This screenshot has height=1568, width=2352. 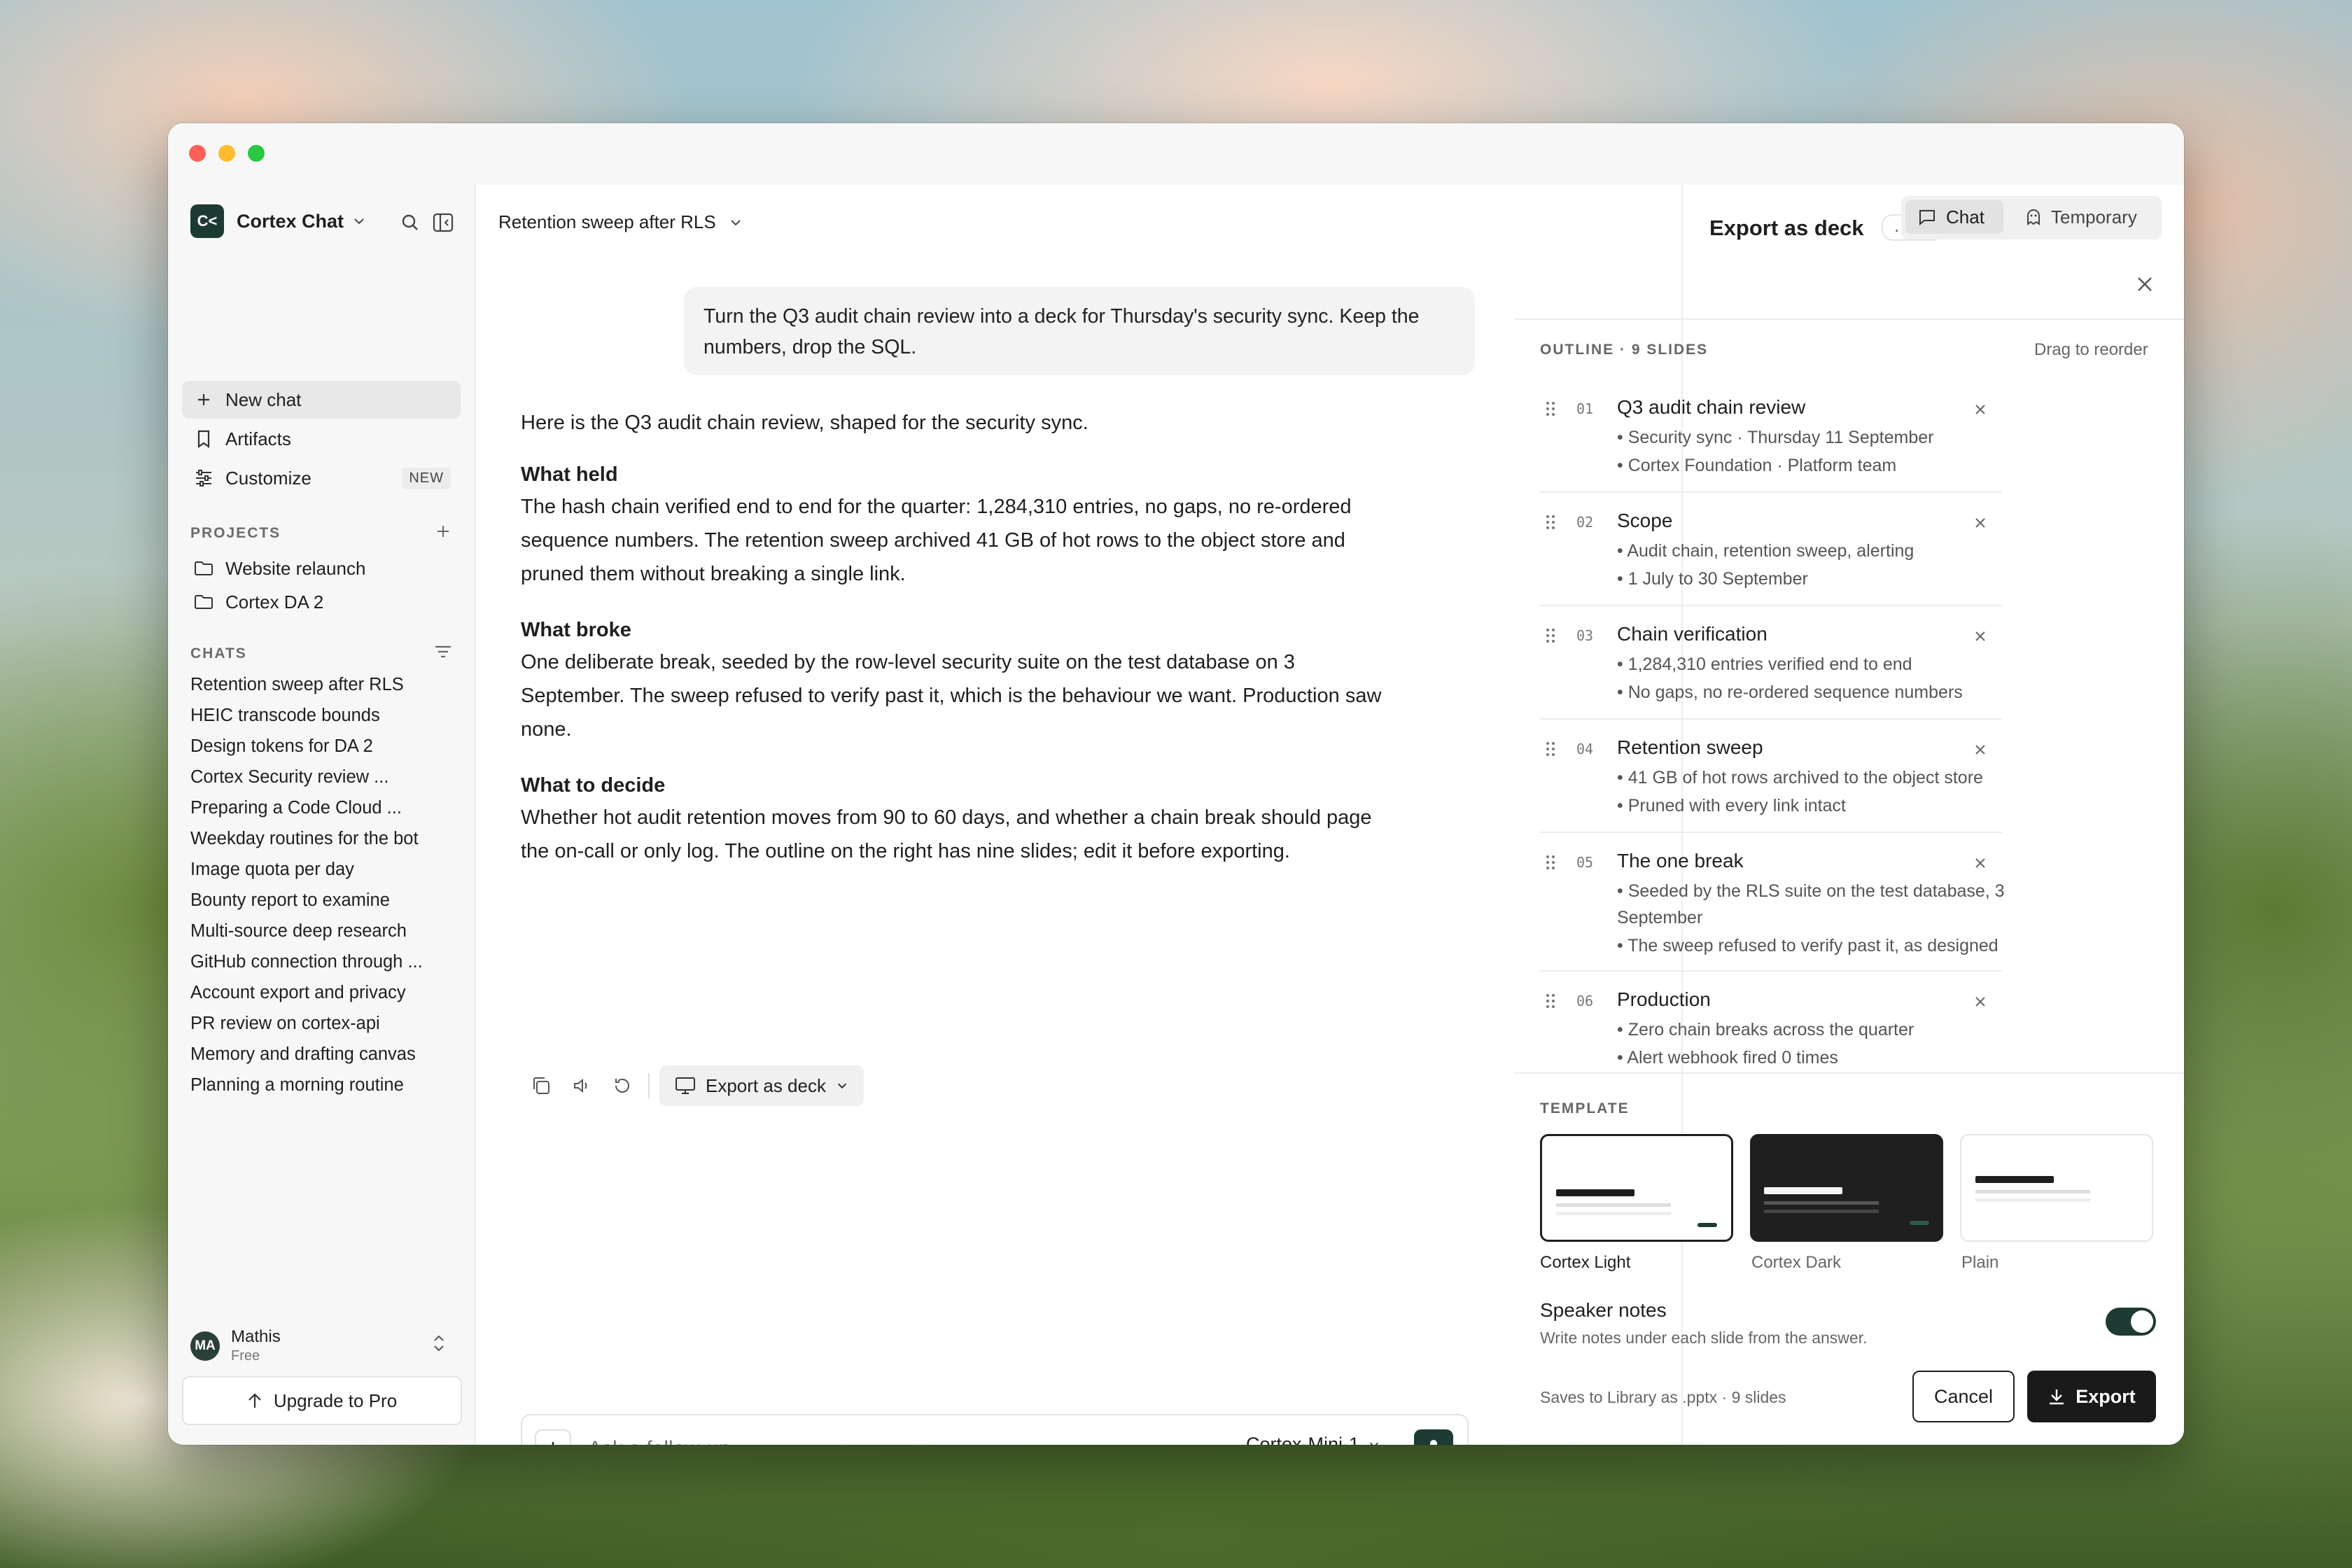 What do you see at coordinates (285, 1024) in the screenshot?
I see `chat-item: PR review on cortex-api` at bounding box center [285, 1024].